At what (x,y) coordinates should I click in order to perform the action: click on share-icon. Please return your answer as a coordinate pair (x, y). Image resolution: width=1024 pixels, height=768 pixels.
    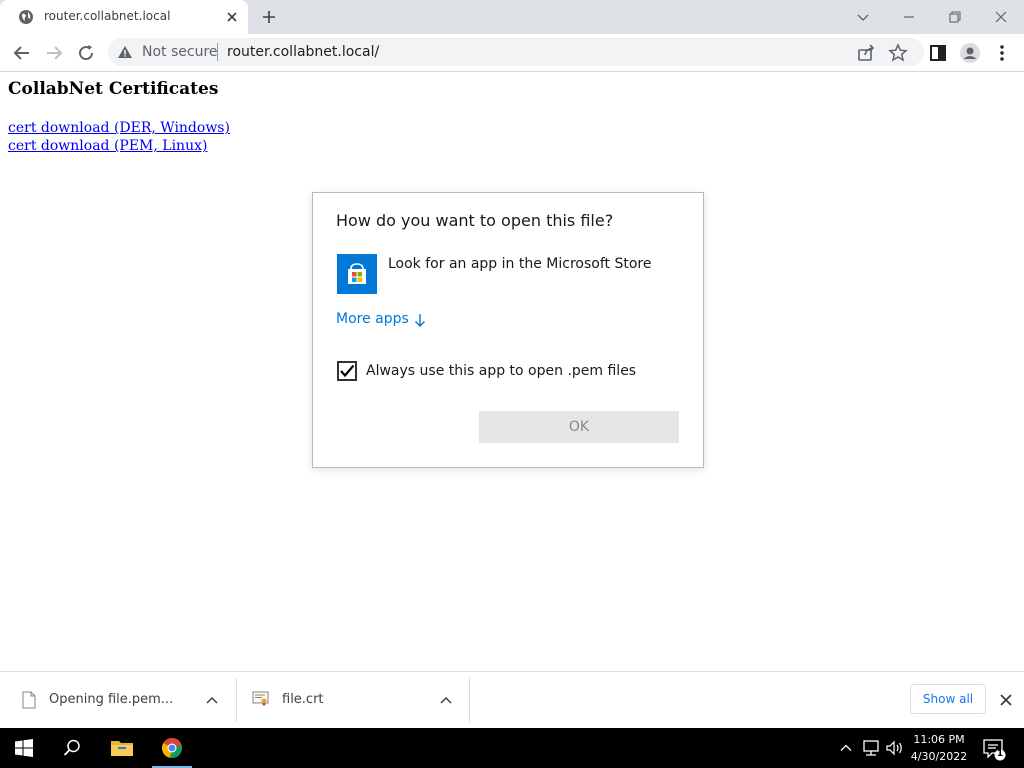
    Looking at the image, I should click on (866, 53).